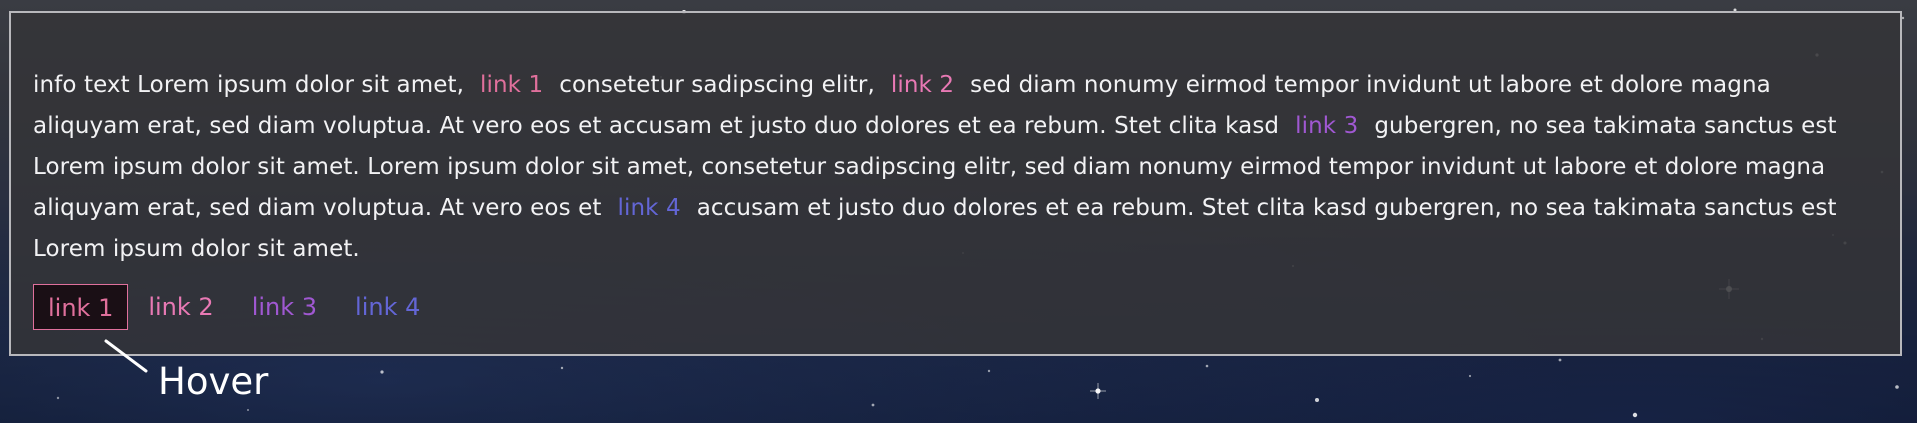 The image size is (1917, 423). Describe the element at coordinates (511, 85) in the screenshot. I see `inline-link-1: link 1` at that location.